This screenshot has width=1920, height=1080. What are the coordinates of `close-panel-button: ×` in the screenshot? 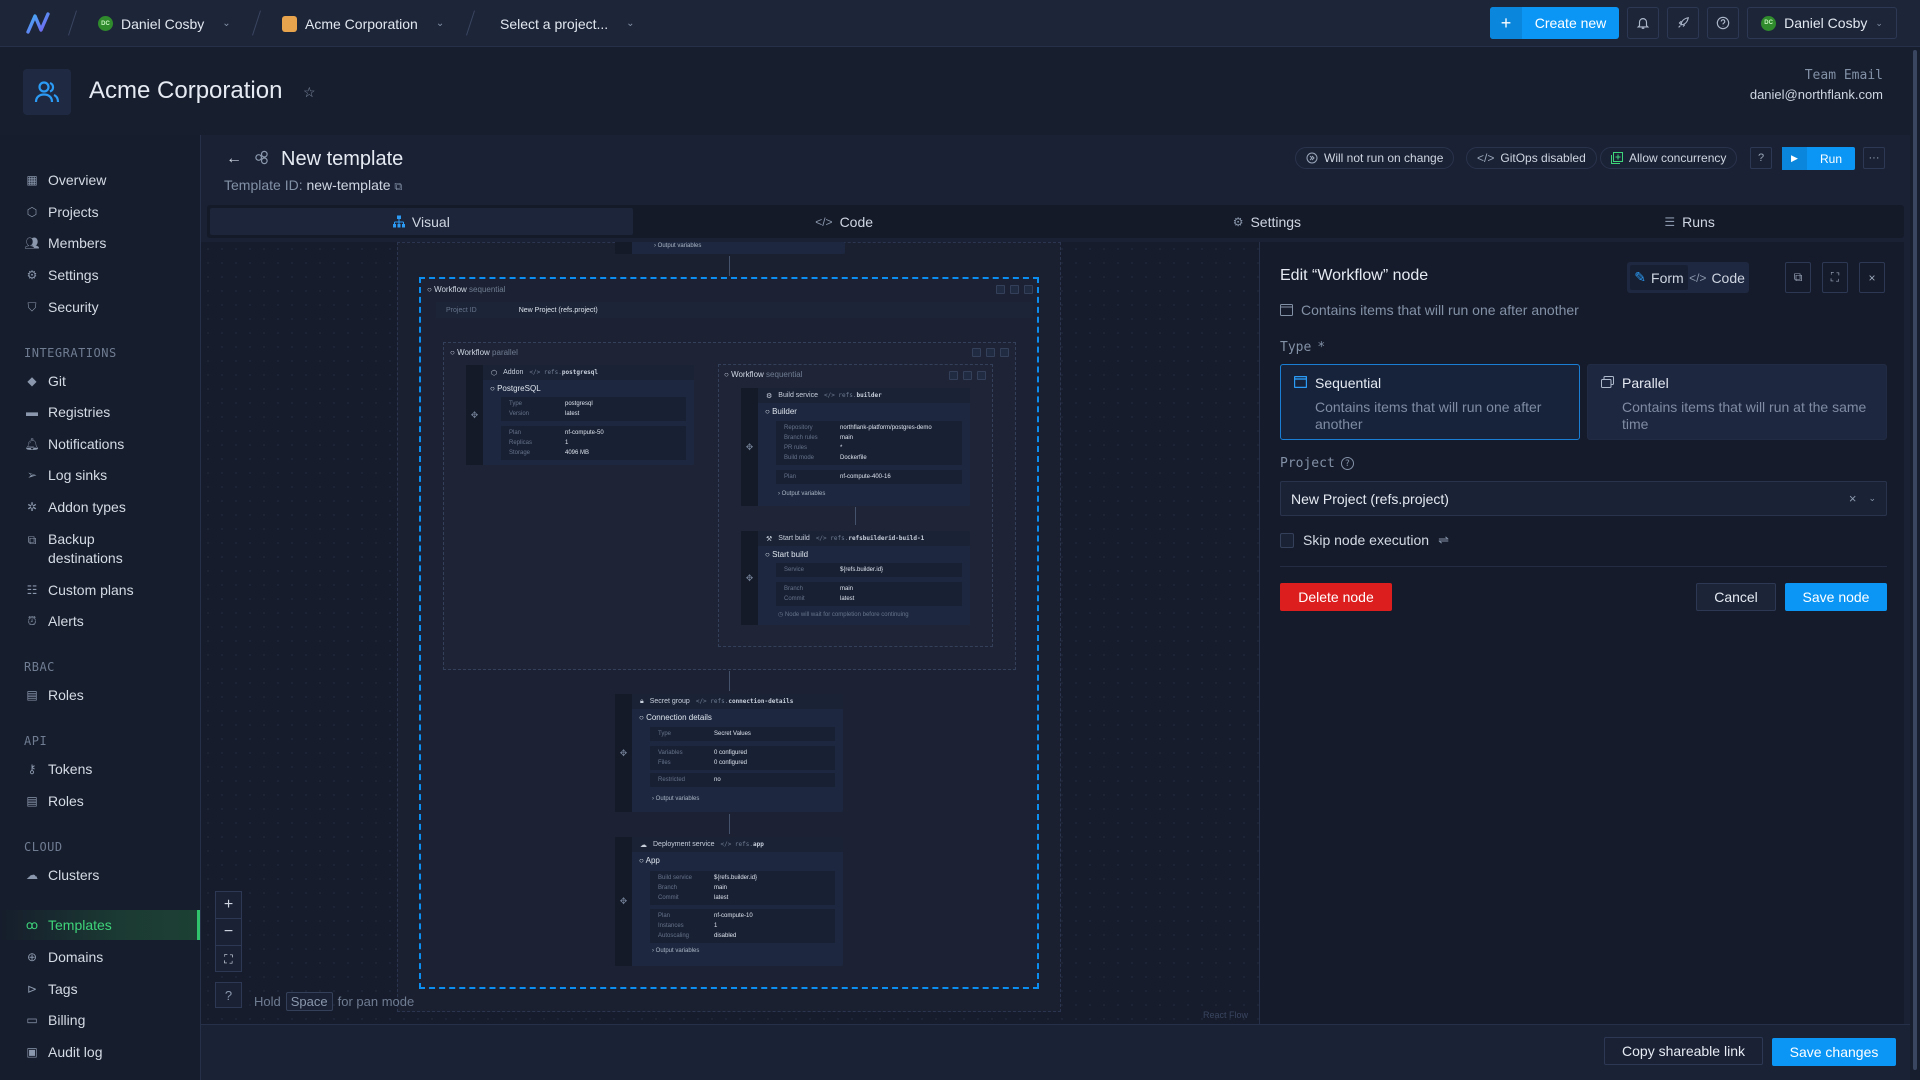 It's located at (1872, 277).